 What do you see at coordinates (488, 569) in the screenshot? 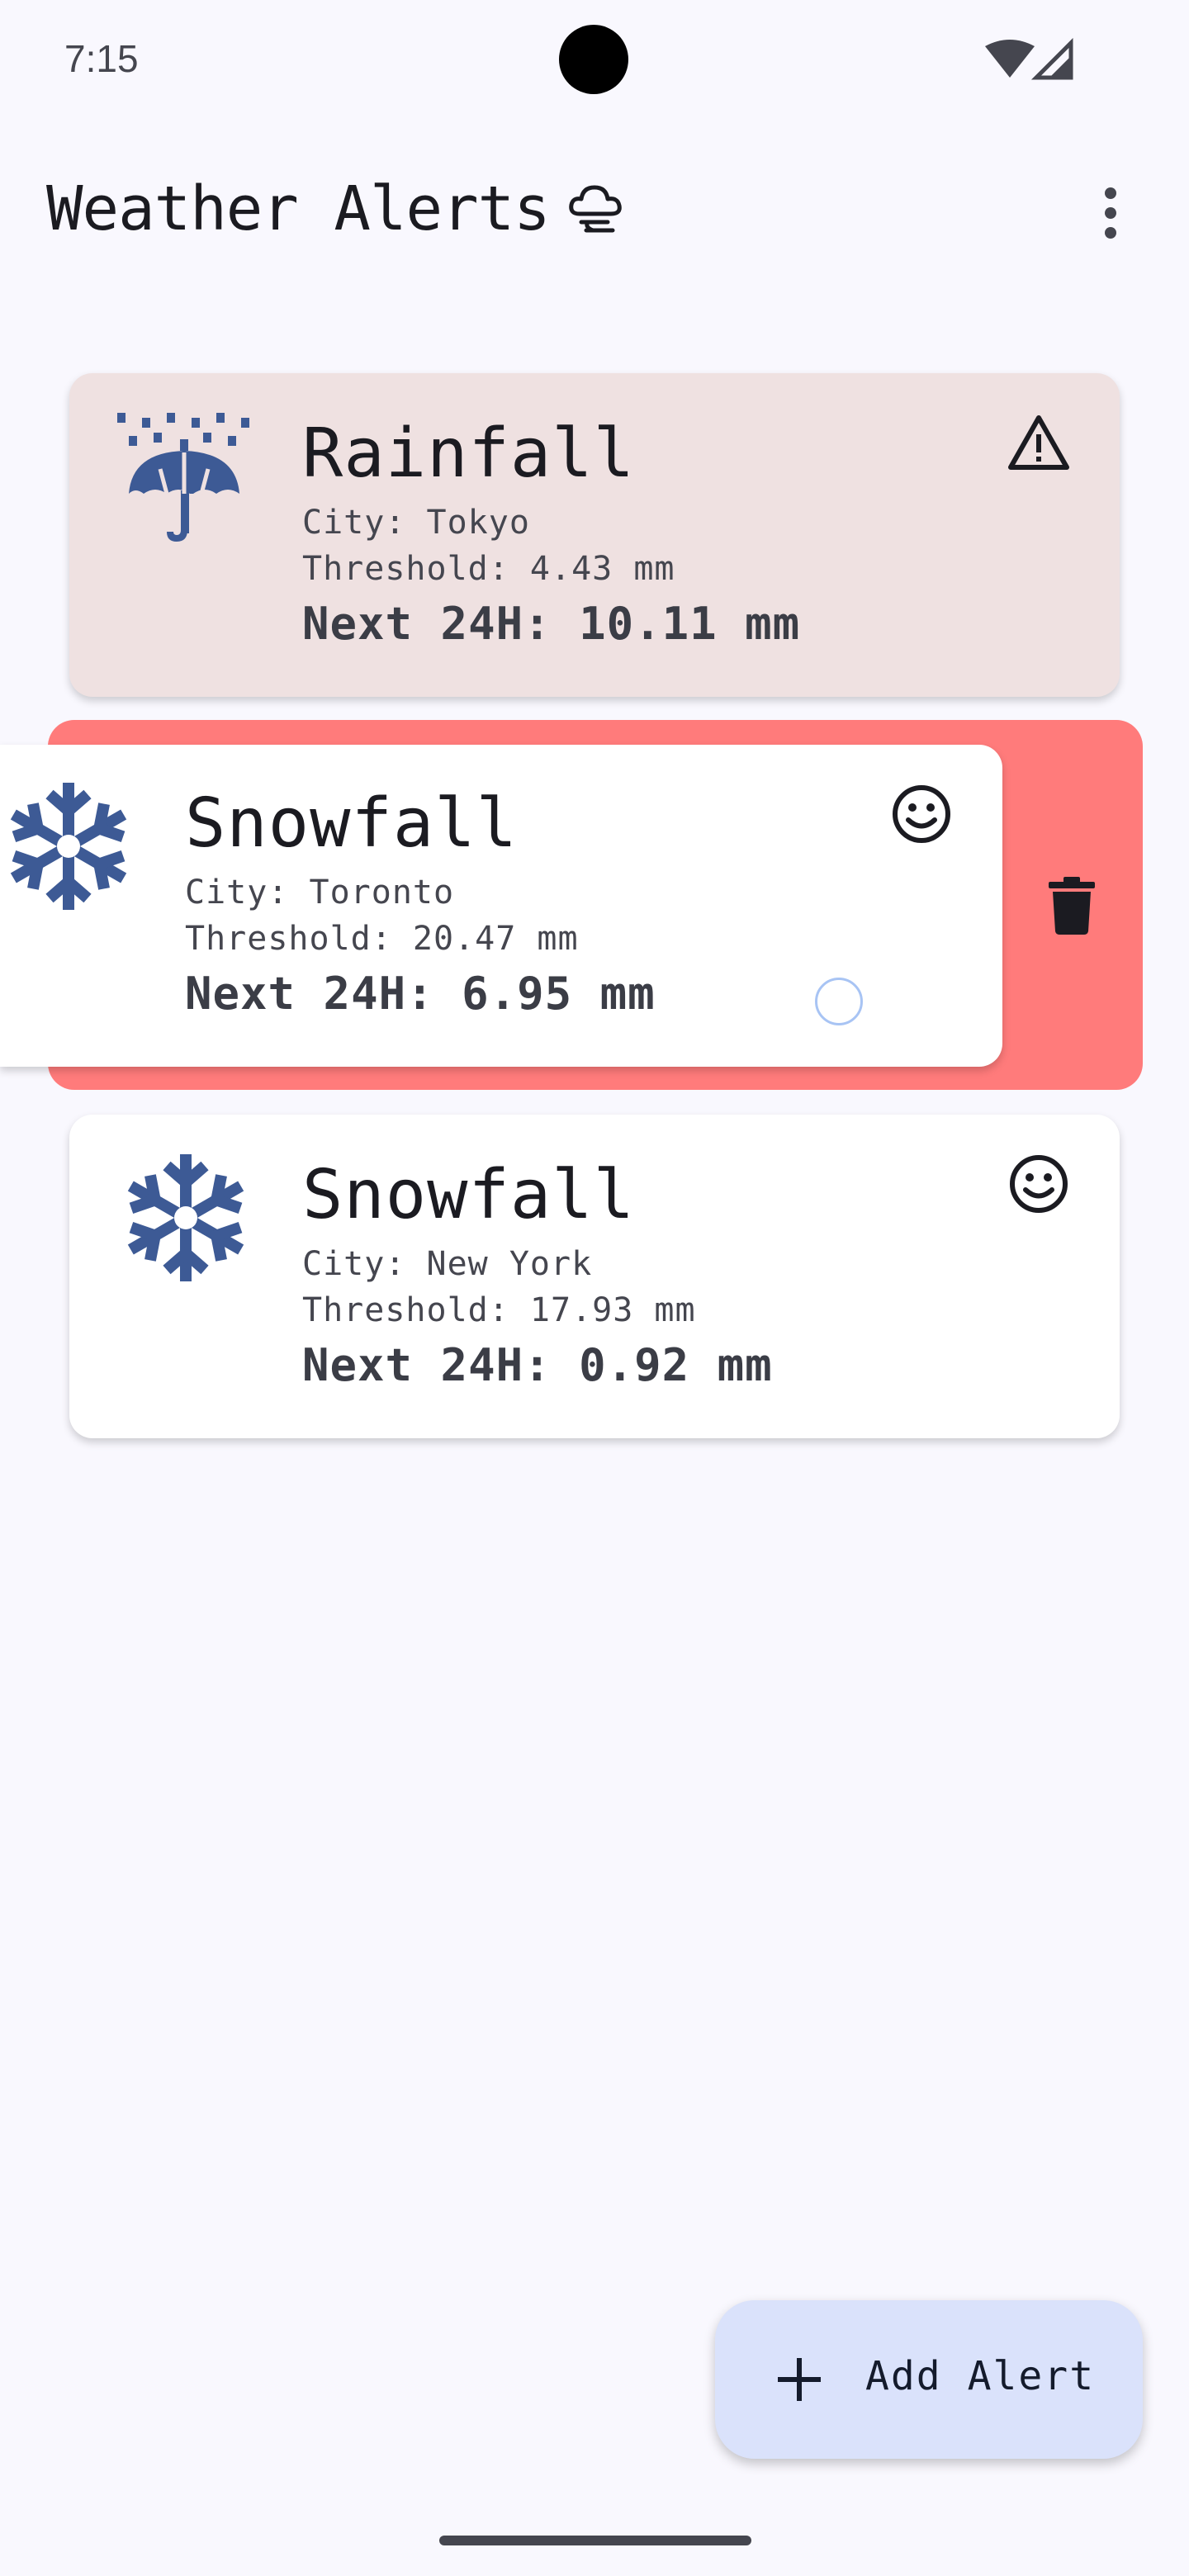
I see `alert-threshold: Threshold: 4.43 mm` at bounding box center [488, 569].